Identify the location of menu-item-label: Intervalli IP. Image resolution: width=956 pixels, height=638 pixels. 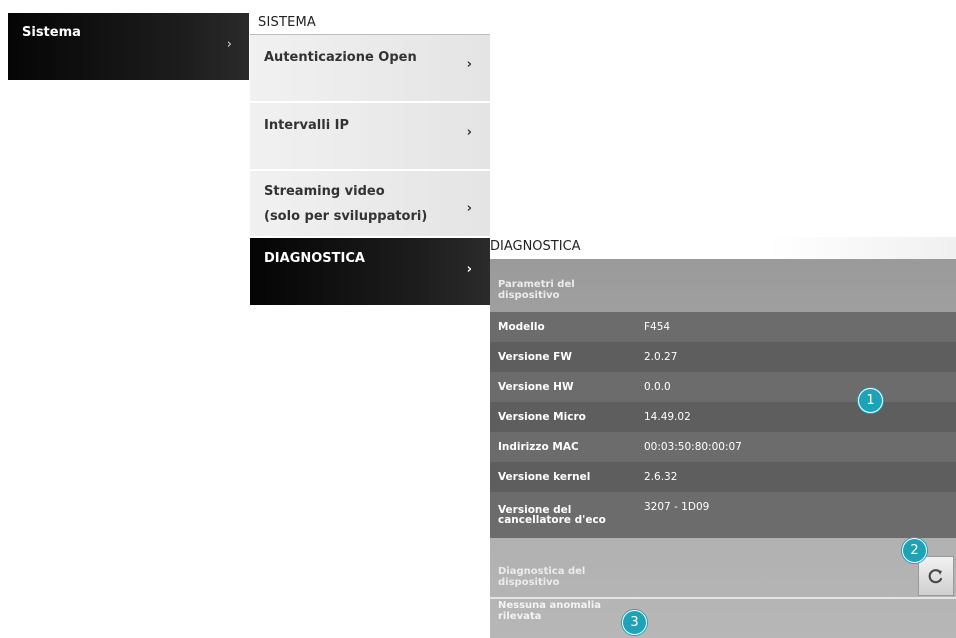
(307, 125).